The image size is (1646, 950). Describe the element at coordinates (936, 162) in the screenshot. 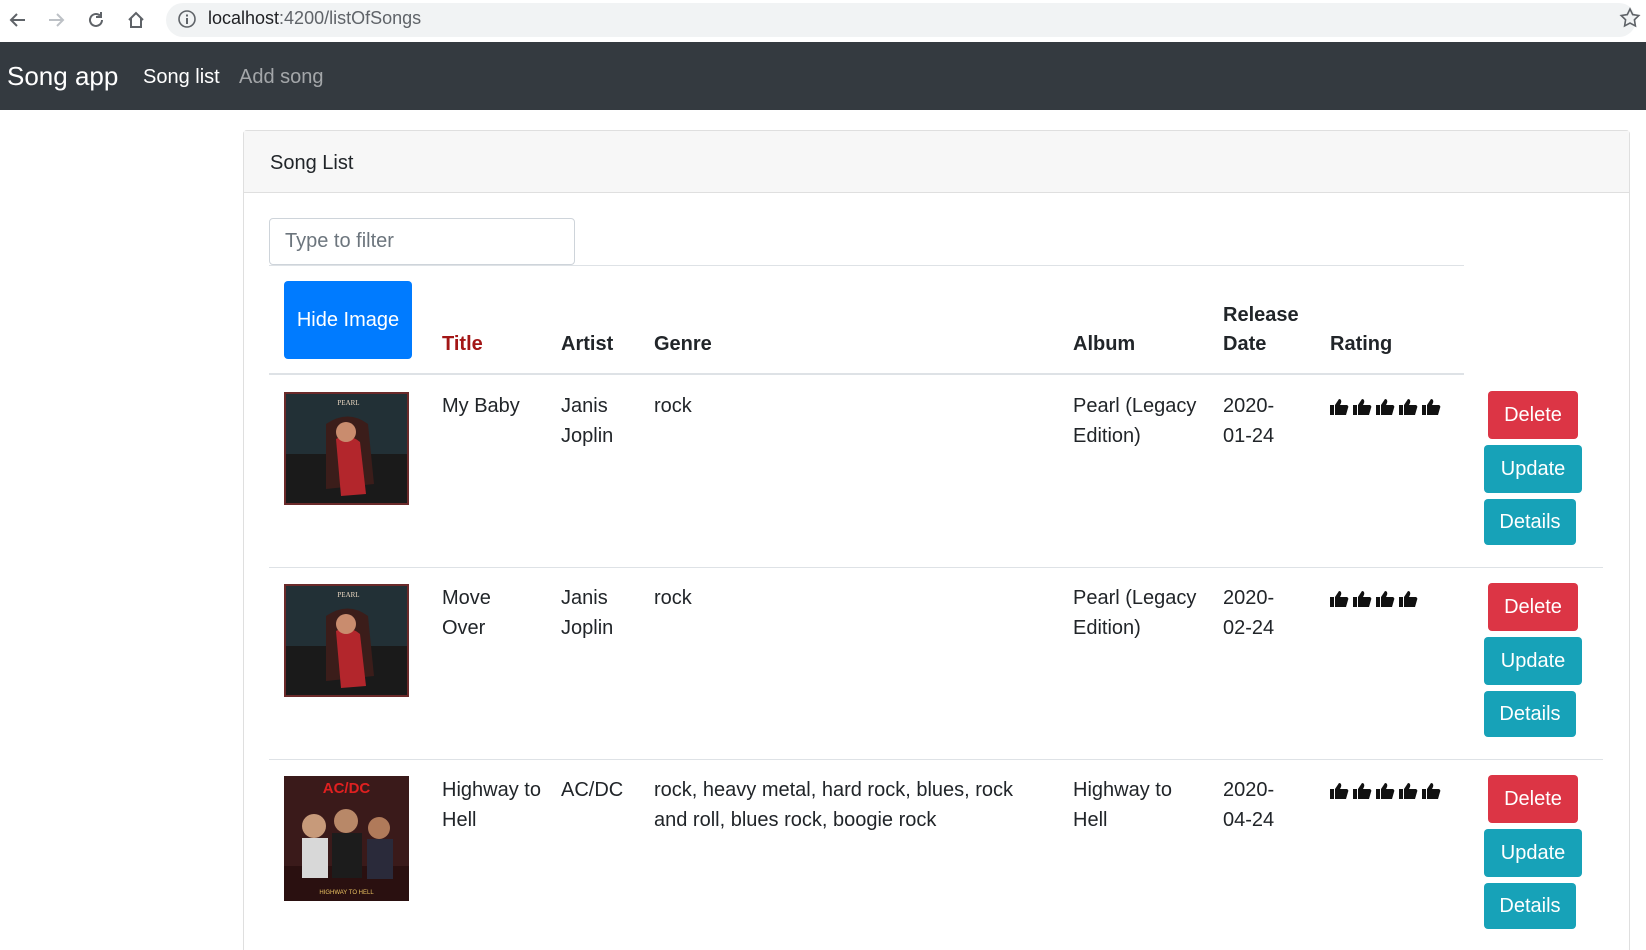

I see `card-header: Song List` at that location.